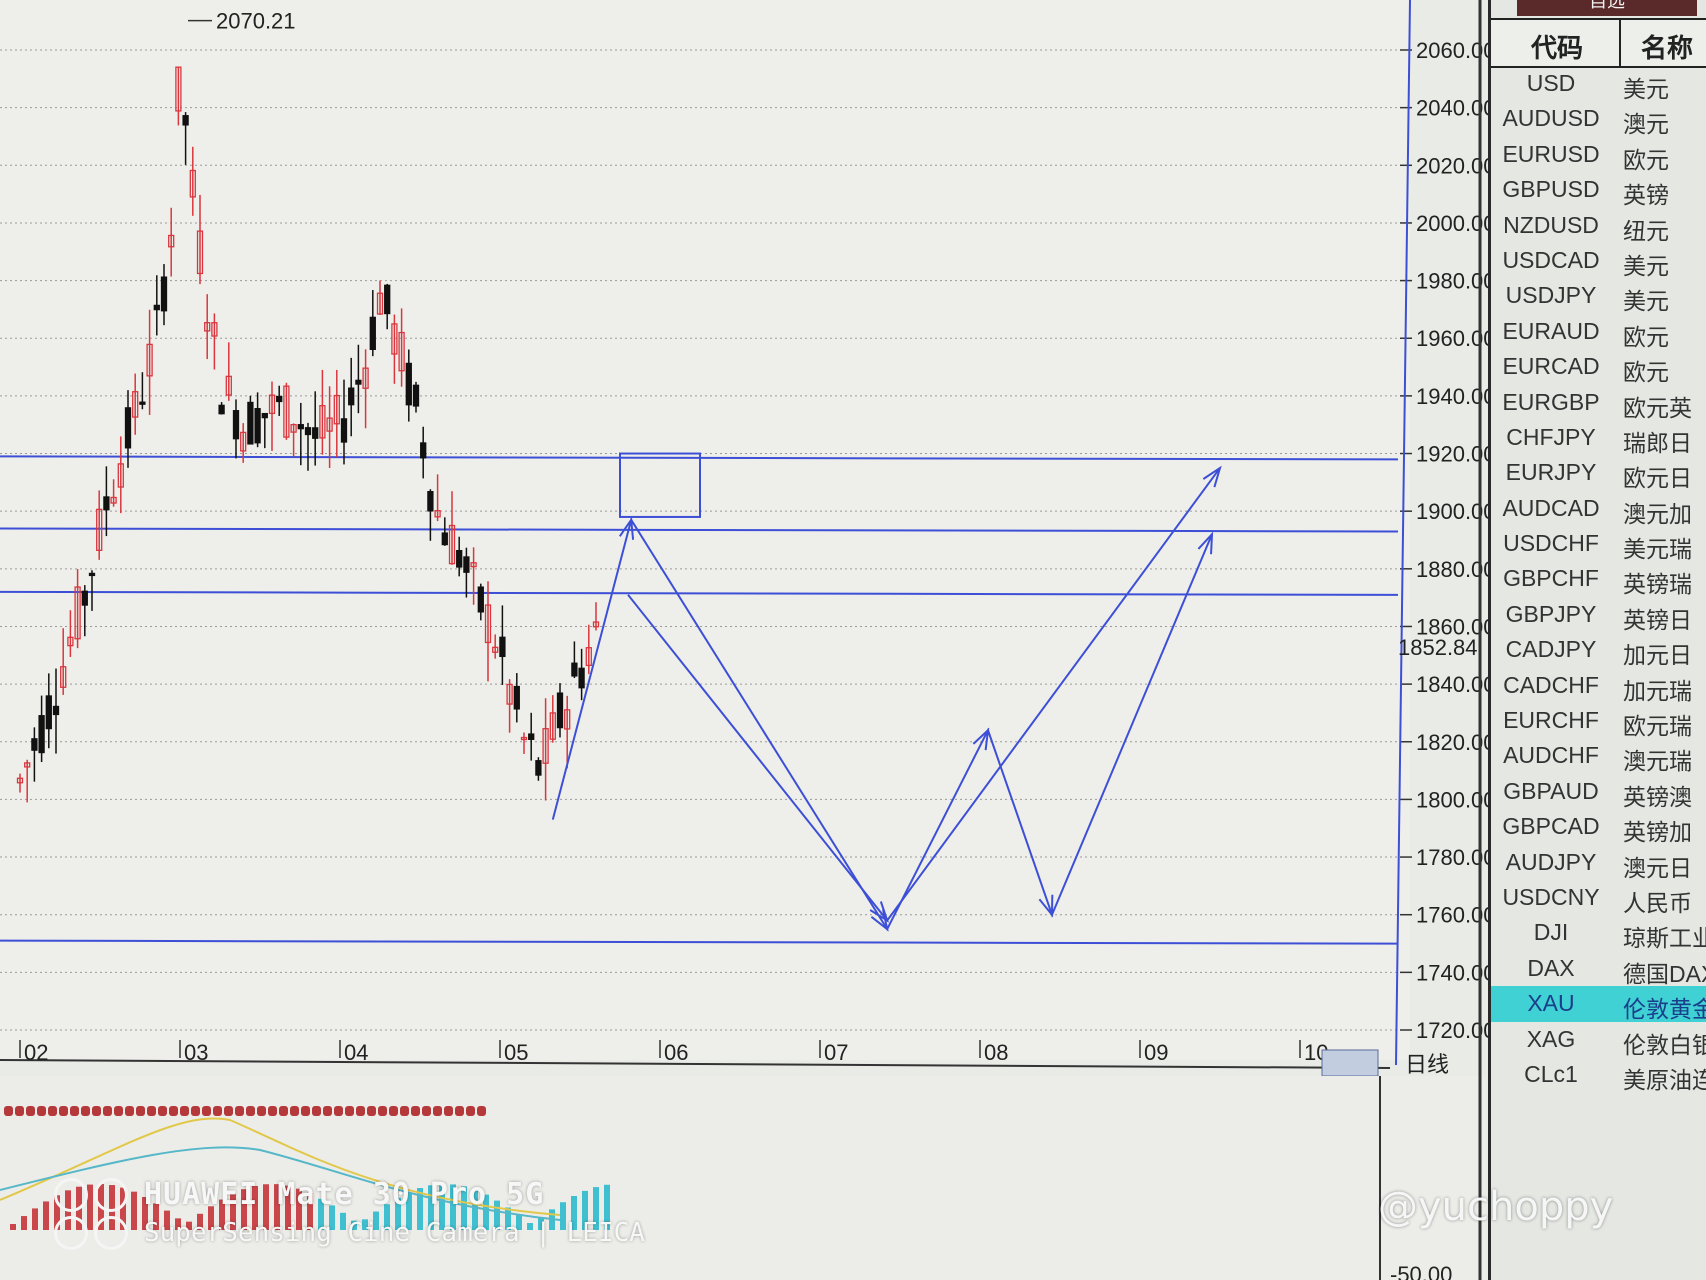  I want to click on symbol-name: 伦敦白银, so click(1664, 1044).